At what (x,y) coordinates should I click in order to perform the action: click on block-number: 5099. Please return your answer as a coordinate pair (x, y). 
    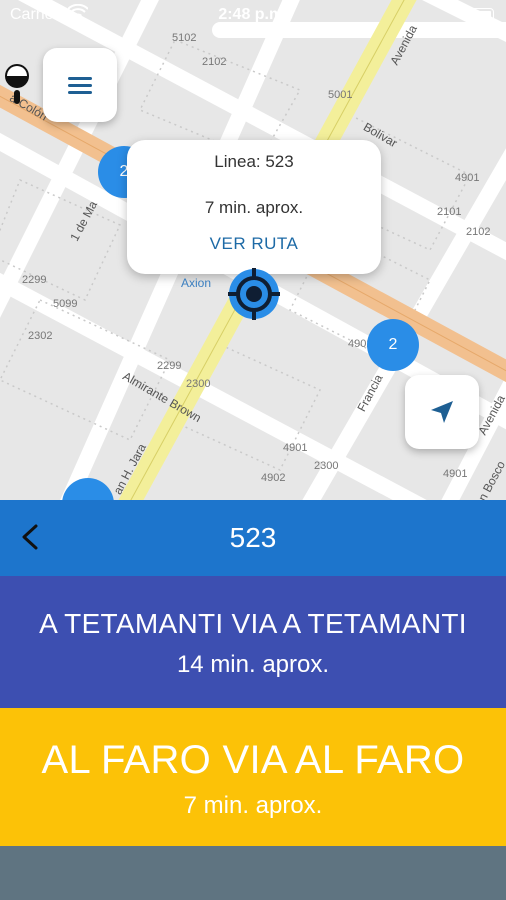
    Looking at the image, I should click on (65, 304).